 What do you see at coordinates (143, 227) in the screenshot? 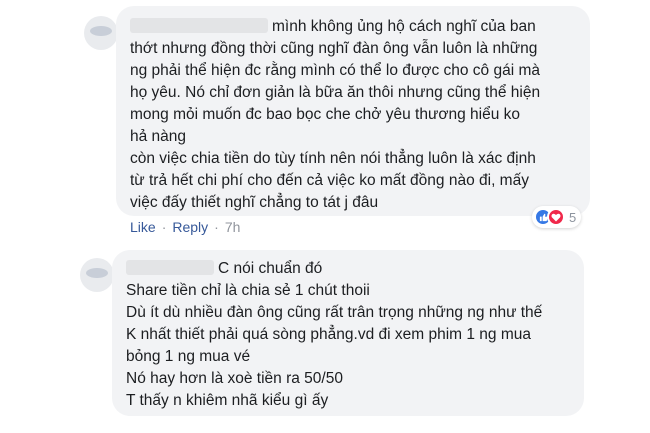
I see `like-button: Like` at bounding box center [143, 227].